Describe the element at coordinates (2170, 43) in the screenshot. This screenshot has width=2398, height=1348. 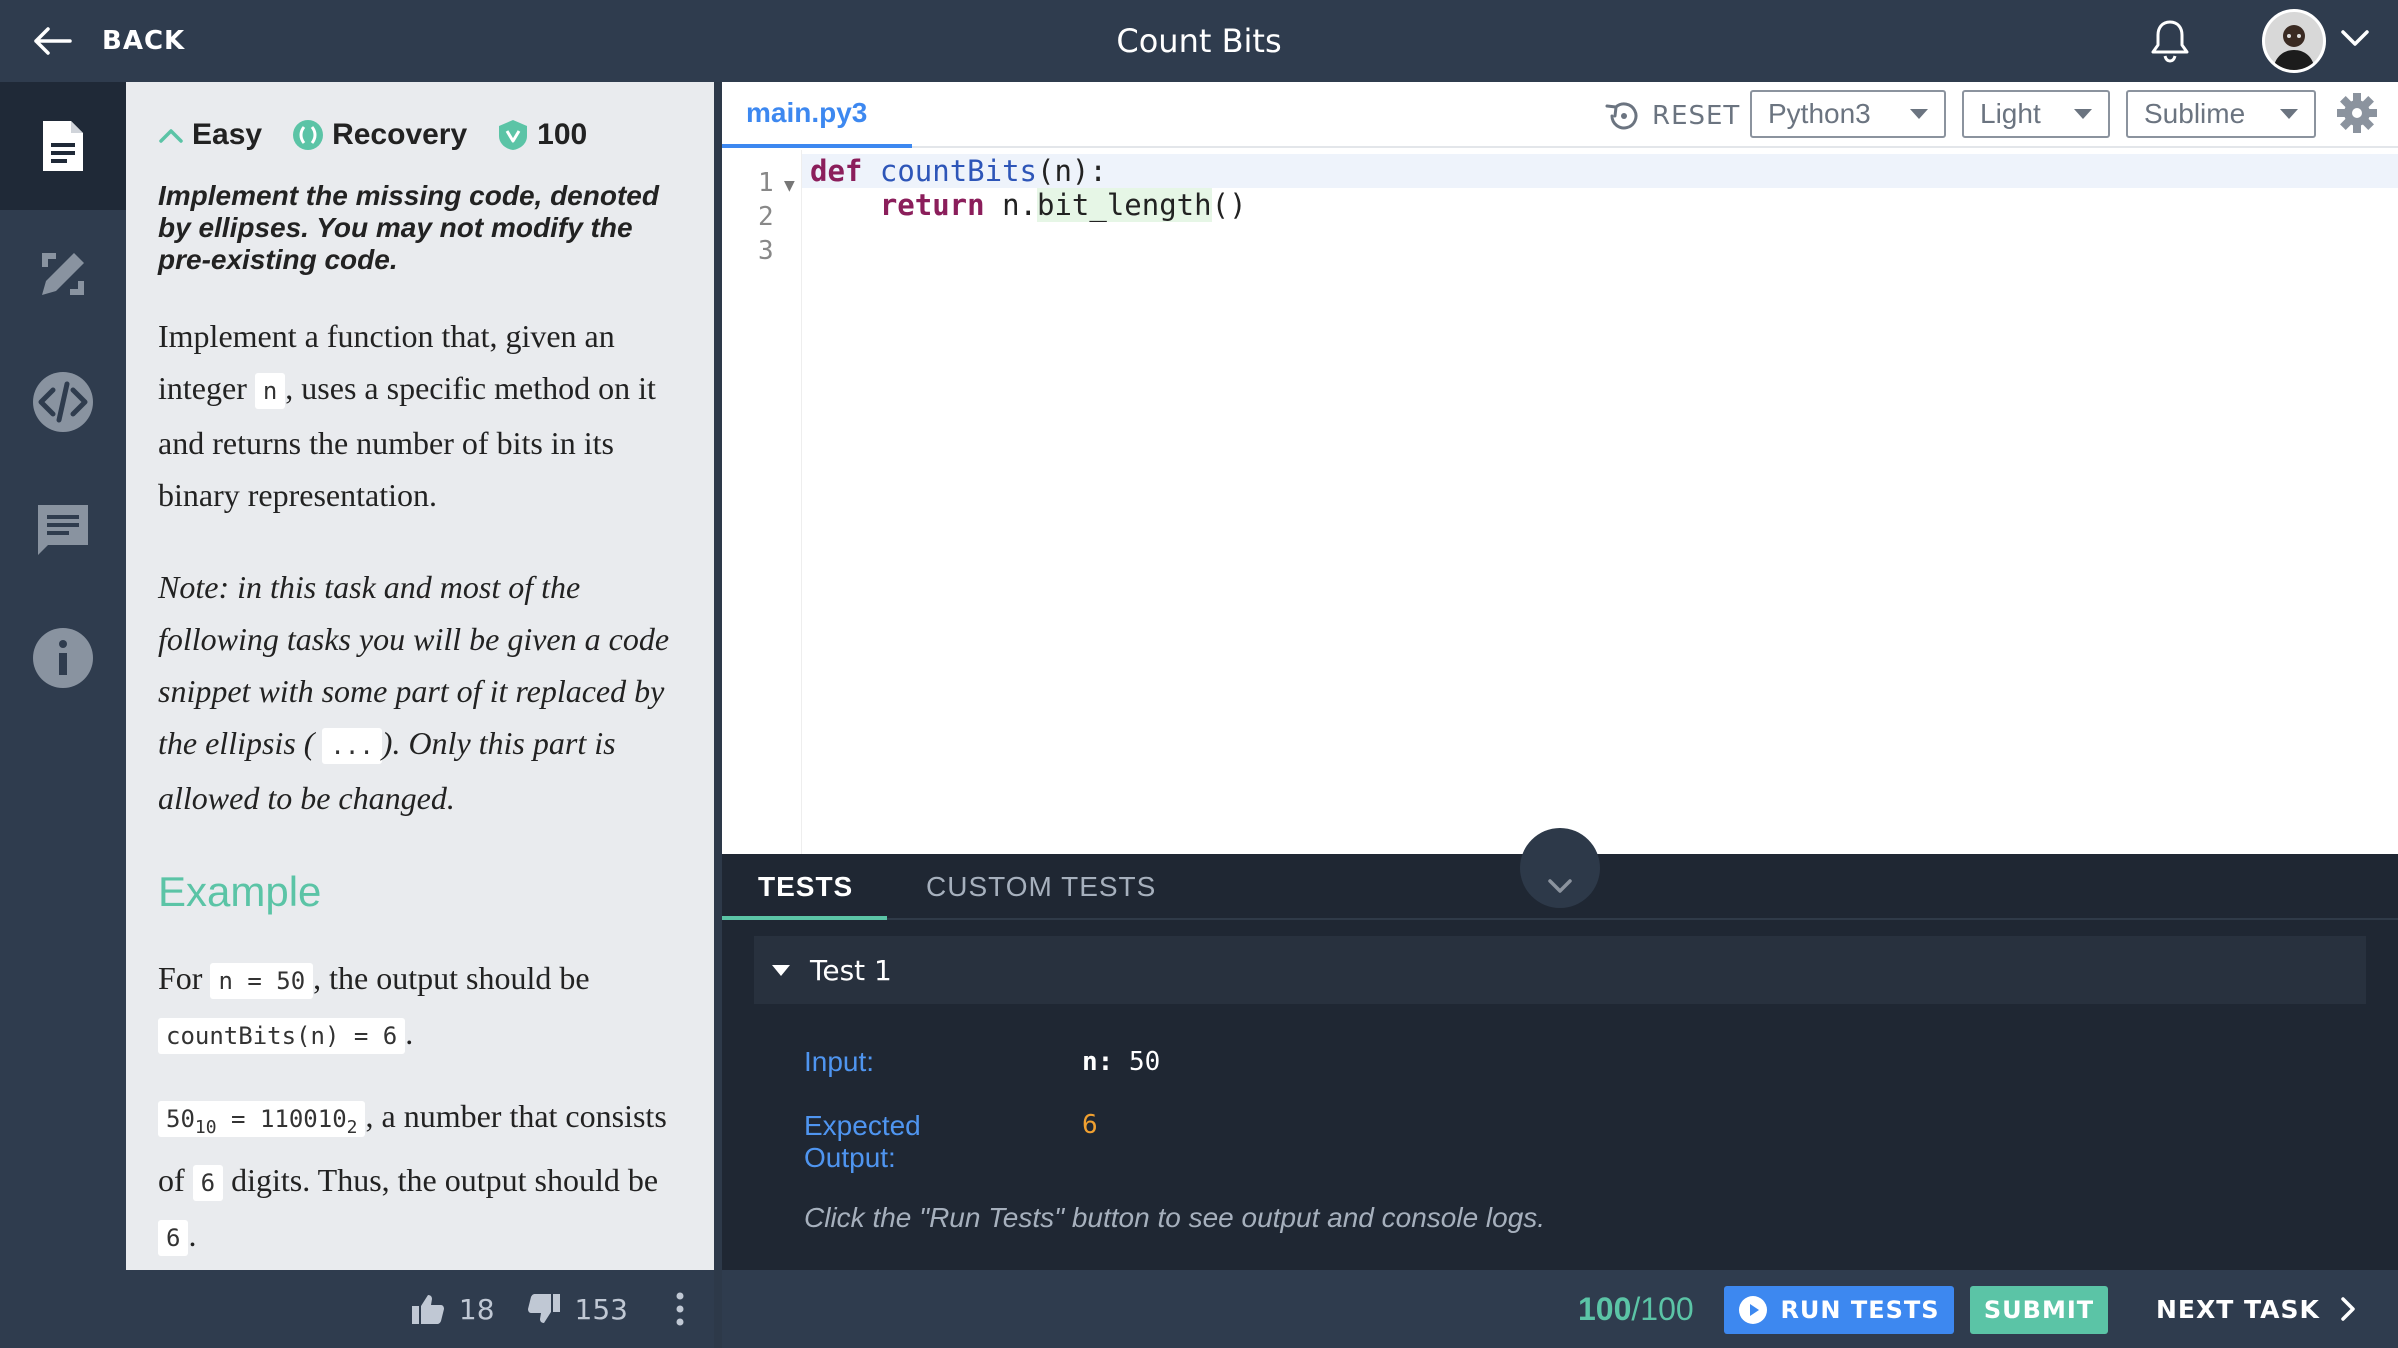
I see `bell-icon` at that location.